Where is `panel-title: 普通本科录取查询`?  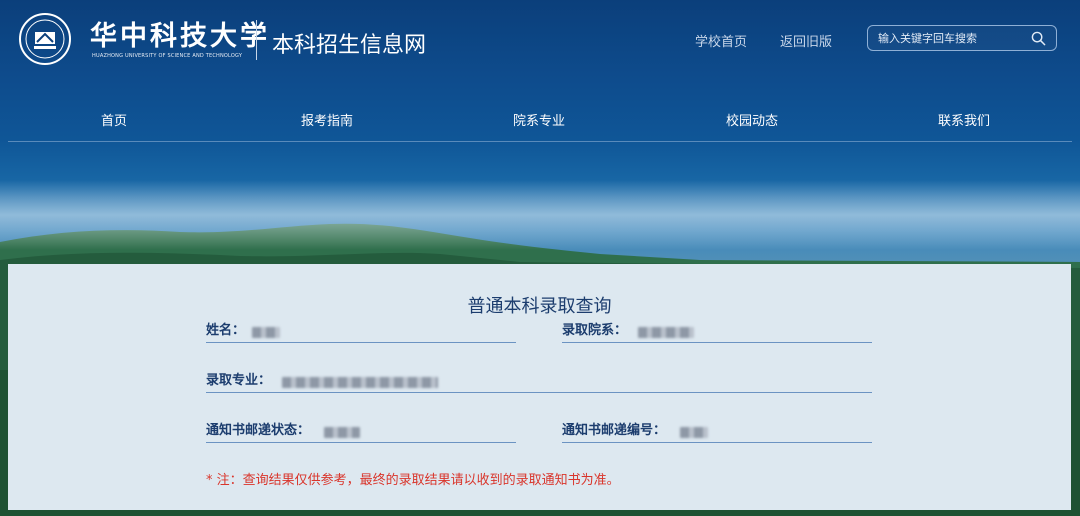
panel-title: 普通本科录取查询 is located at coordinates (539, 306).